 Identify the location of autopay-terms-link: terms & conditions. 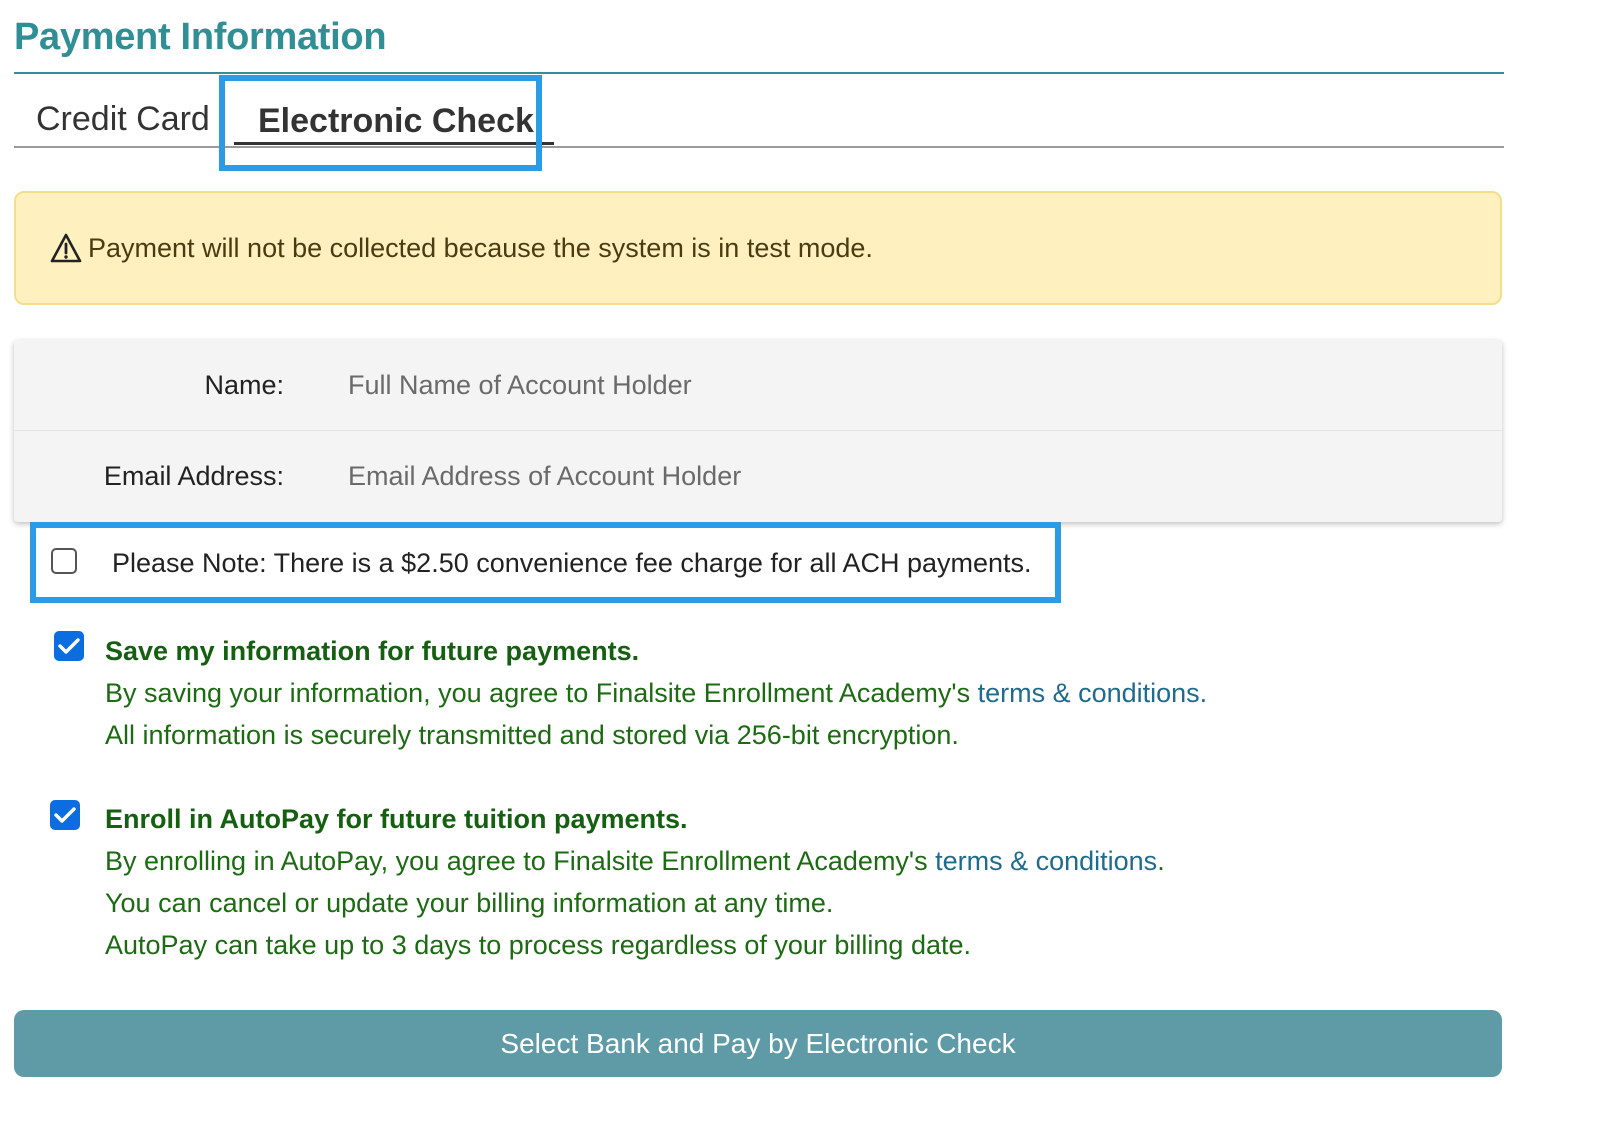
(1046, 861).